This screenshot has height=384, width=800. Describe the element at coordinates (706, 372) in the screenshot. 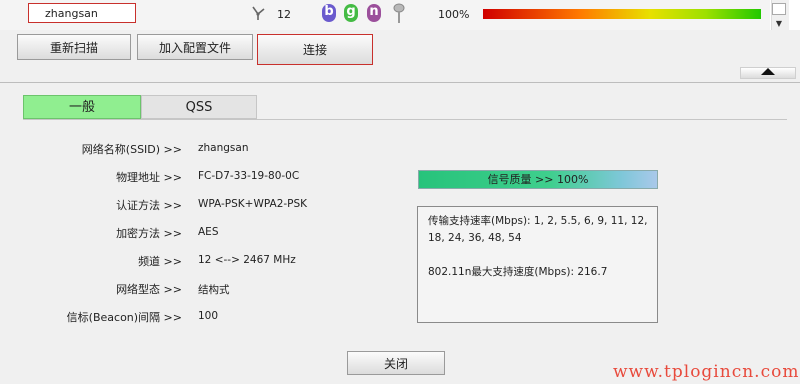

I see `watermark: www.tplogincn.com` at that location.